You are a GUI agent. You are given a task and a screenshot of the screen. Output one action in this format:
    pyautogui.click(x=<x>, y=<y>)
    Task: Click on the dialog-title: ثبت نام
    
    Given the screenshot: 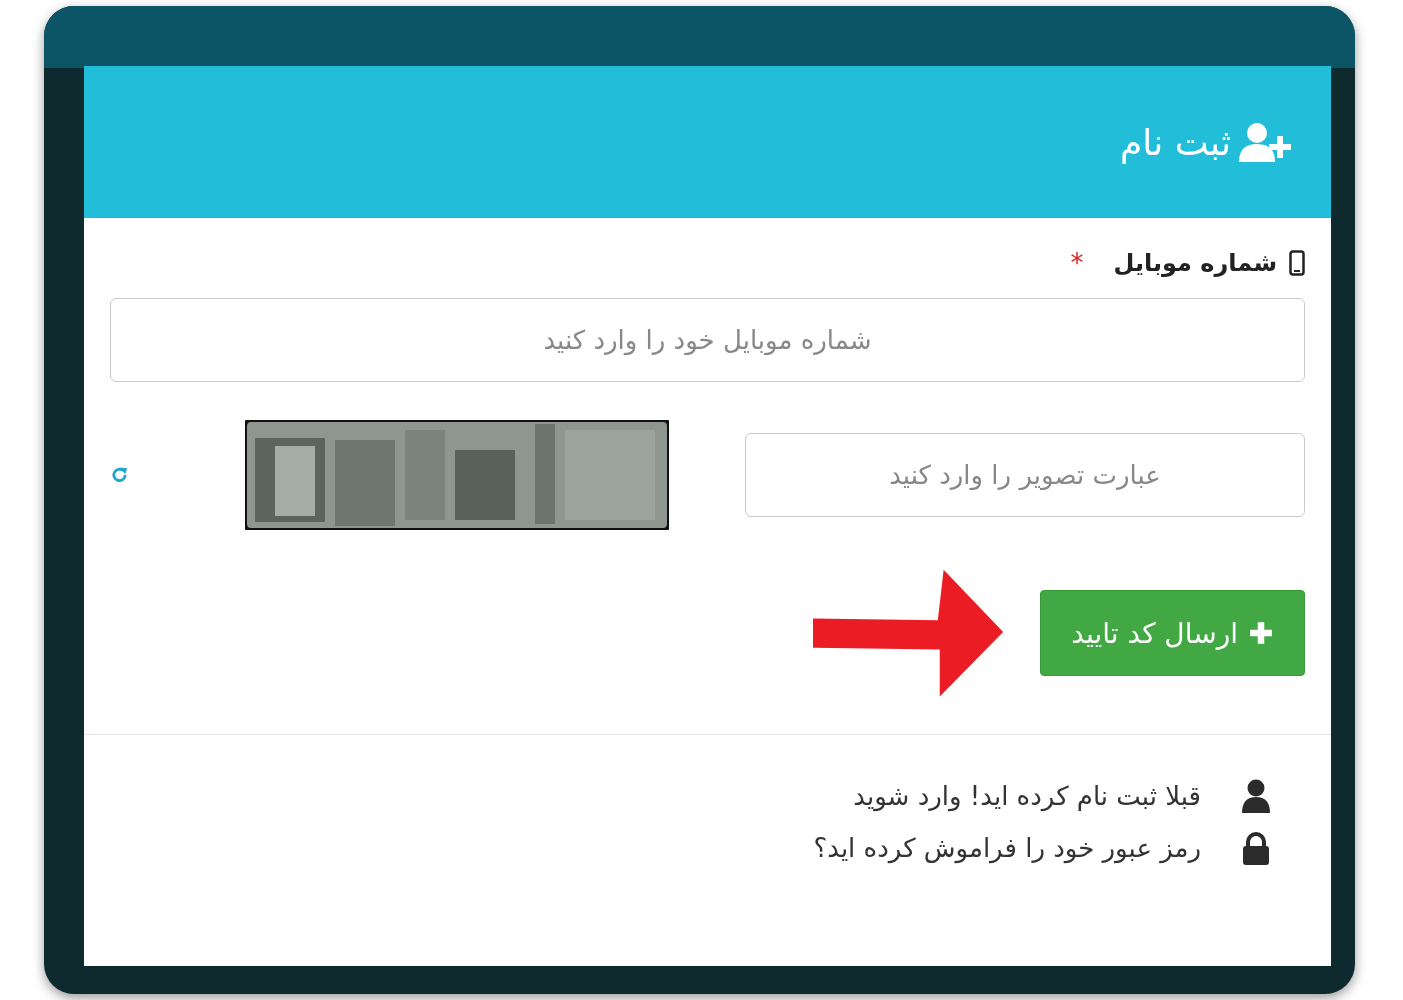 What is the action you would take?
    pyautogui.click(x=1175, y=142)
    